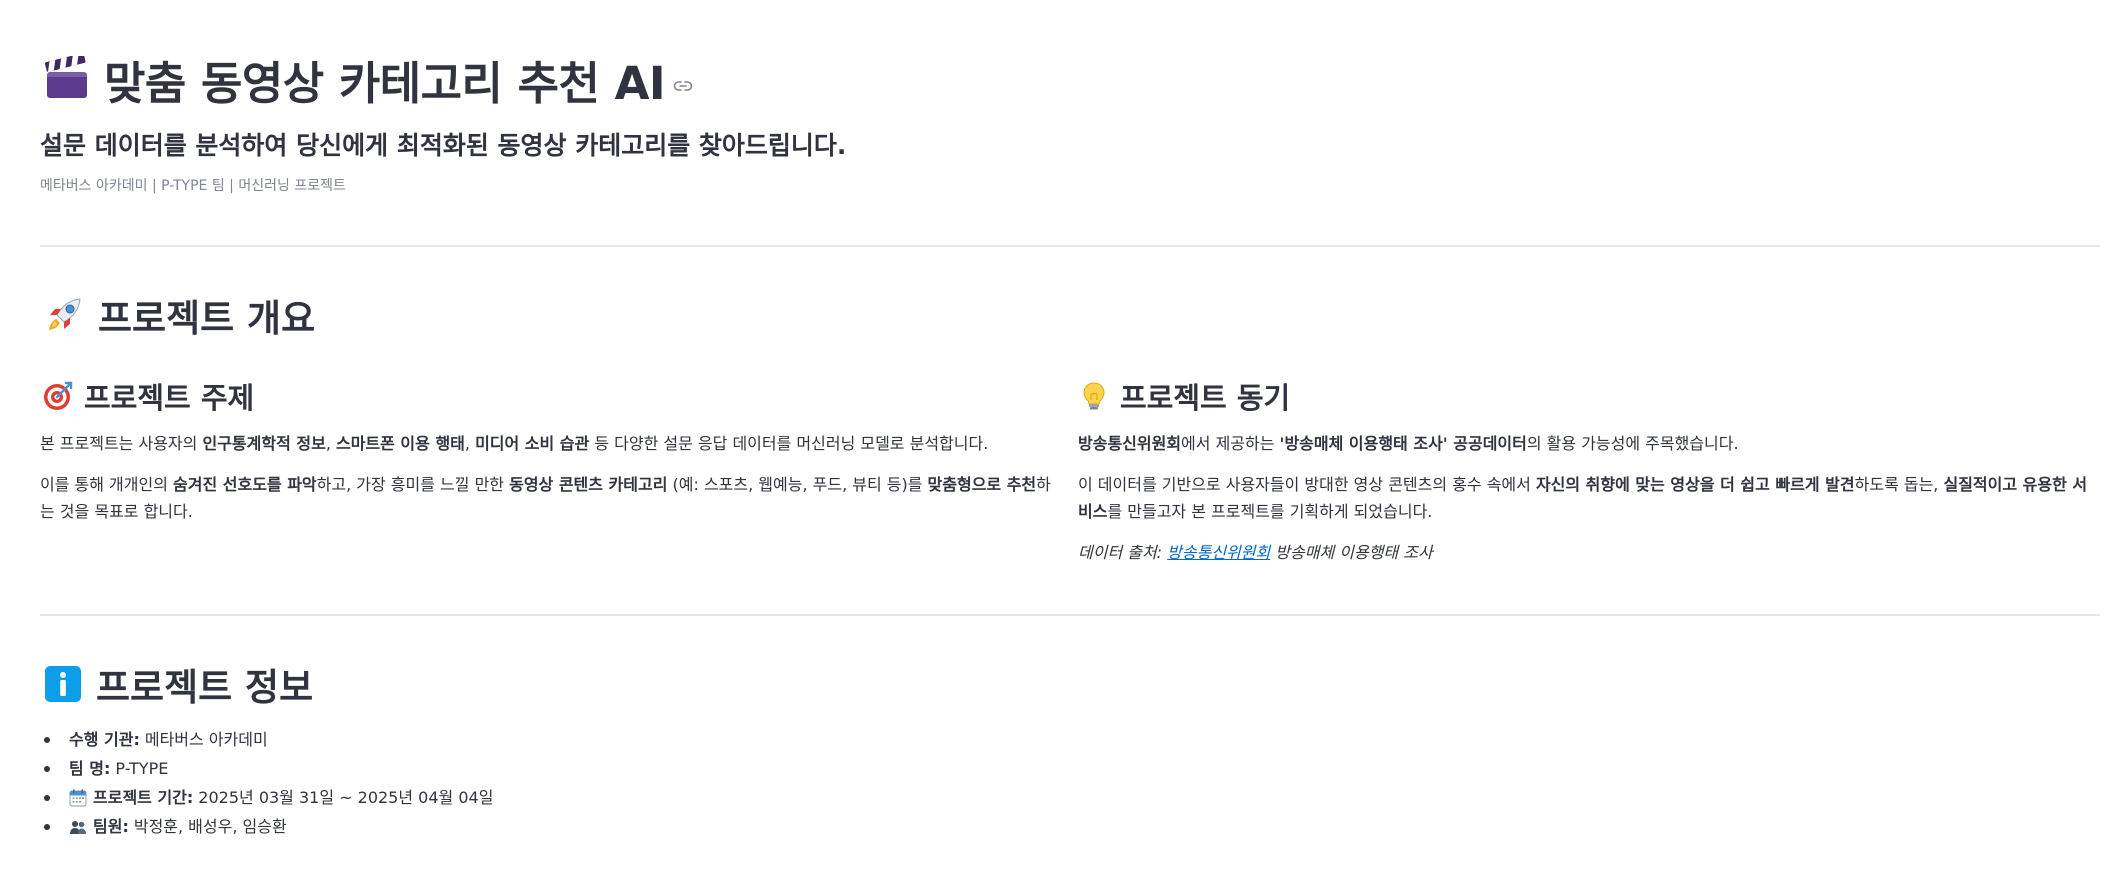  I want to click on page-title: 맞춤 동영상 카테고리 추천 AI, so click(385, 83).